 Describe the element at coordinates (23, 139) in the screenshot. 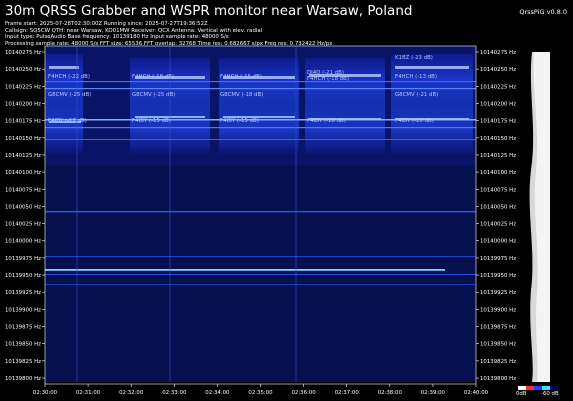

I see `freq-tick-label-left: 10140150 Hz` at that location.